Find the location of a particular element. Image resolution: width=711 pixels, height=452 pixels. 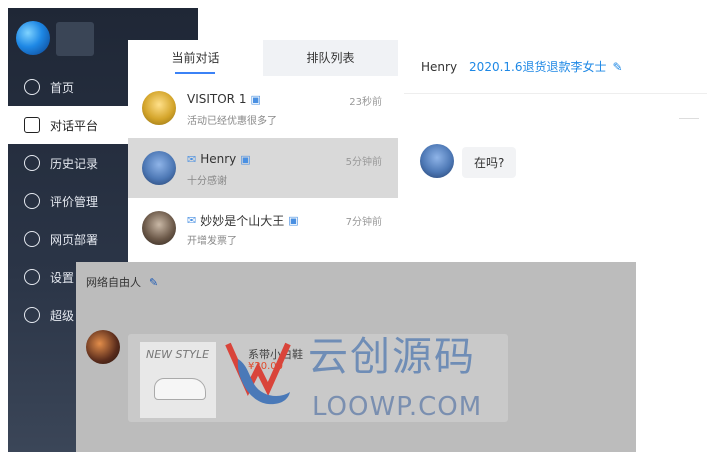

conversation-name-text: Henry is located at coordinates (218, 159).